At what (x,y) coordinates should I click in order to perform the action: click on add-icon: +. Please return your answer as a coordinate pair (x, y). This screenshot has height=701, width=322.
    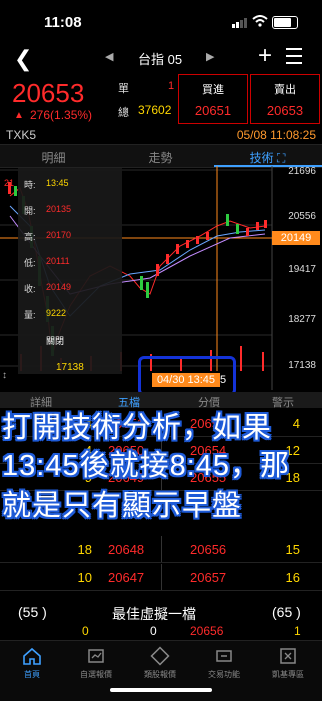
    Looking at the image, I should click on (265, 56).